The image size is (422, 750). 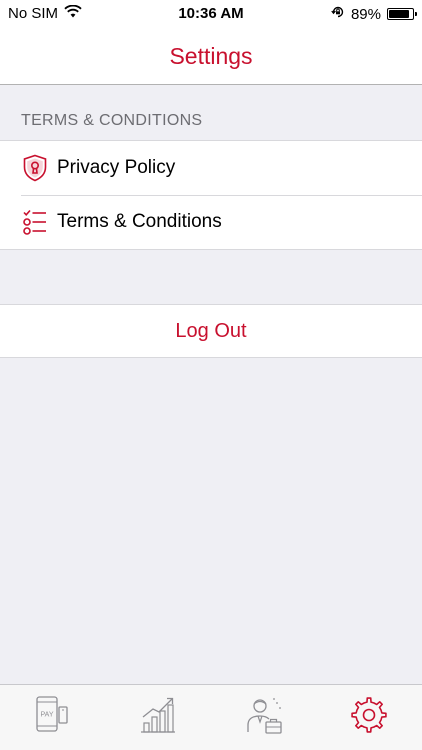 I want to click on list-item-label: Privacy Policy, so click(x=116, y=167).